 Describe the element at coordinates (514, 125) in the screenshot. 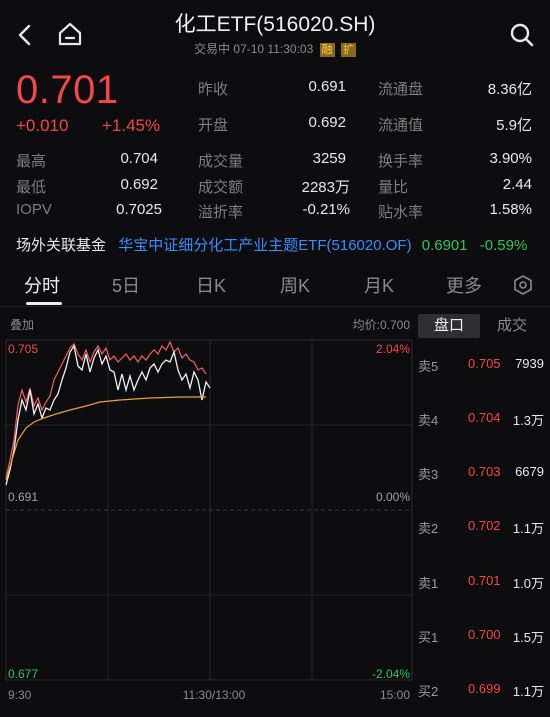

I see `stat-value-float-value: 5.9亿` at that location.